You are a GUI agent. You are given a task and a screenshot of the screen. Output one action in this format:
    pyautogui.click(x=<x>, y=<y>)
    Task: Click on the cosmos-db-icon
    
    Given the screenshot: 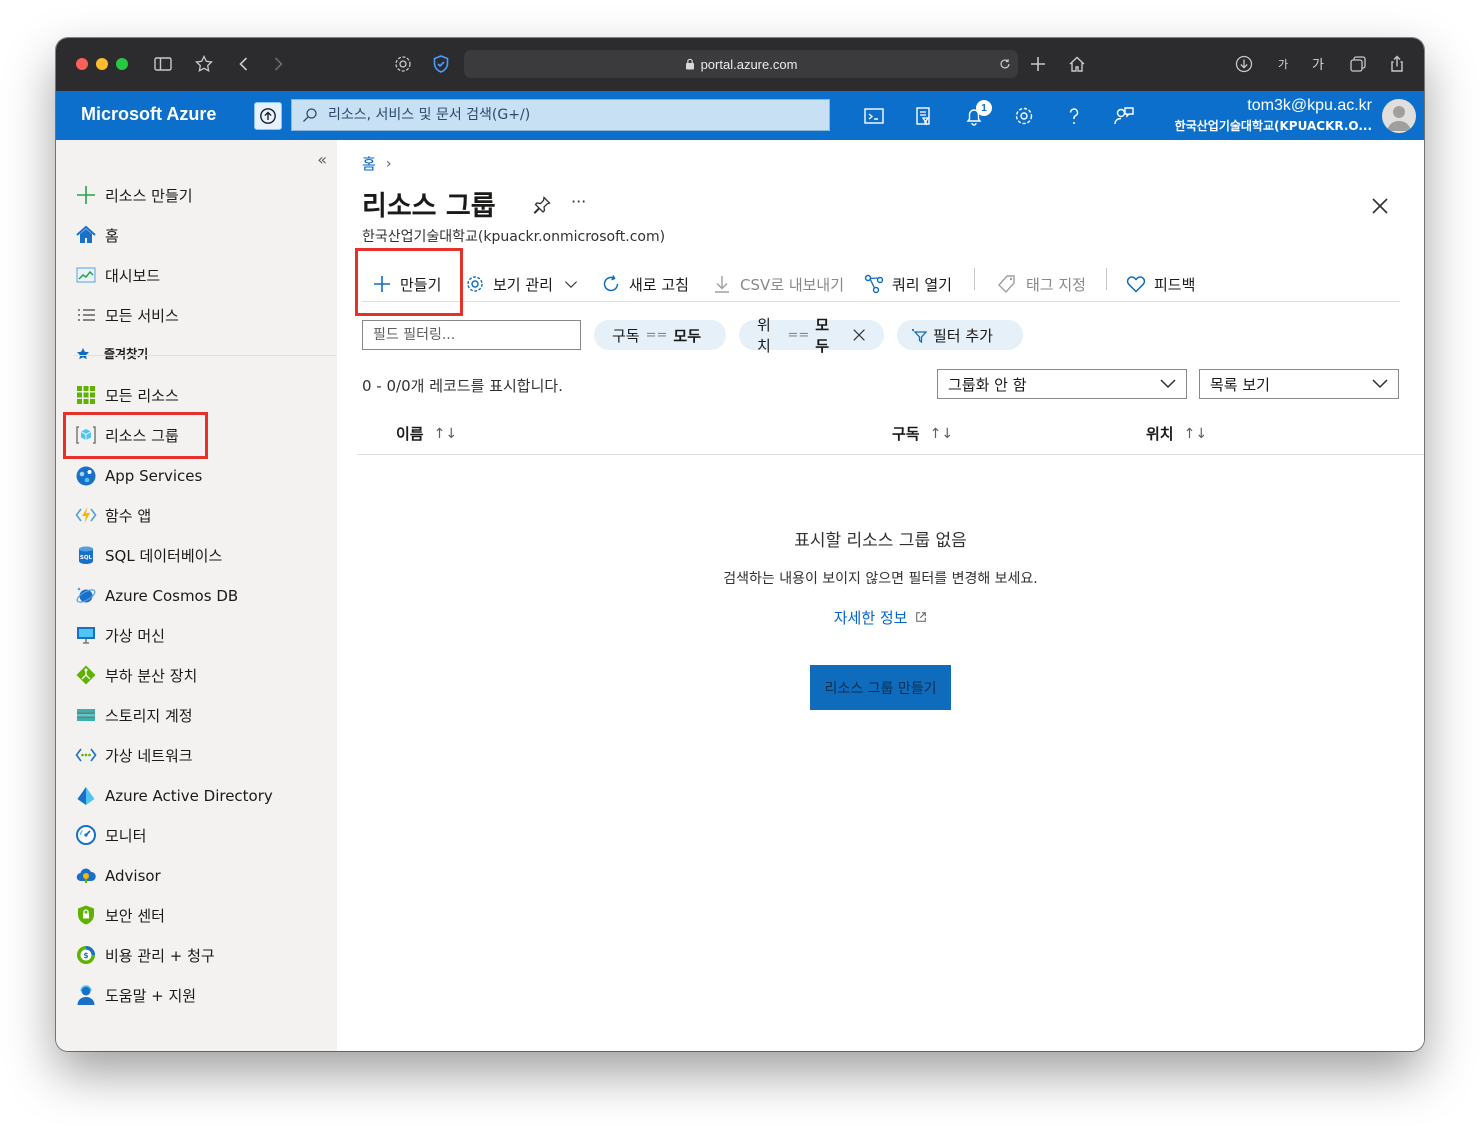 What is the action you would take?
    pyautogui.click(x=86, y=596)
    